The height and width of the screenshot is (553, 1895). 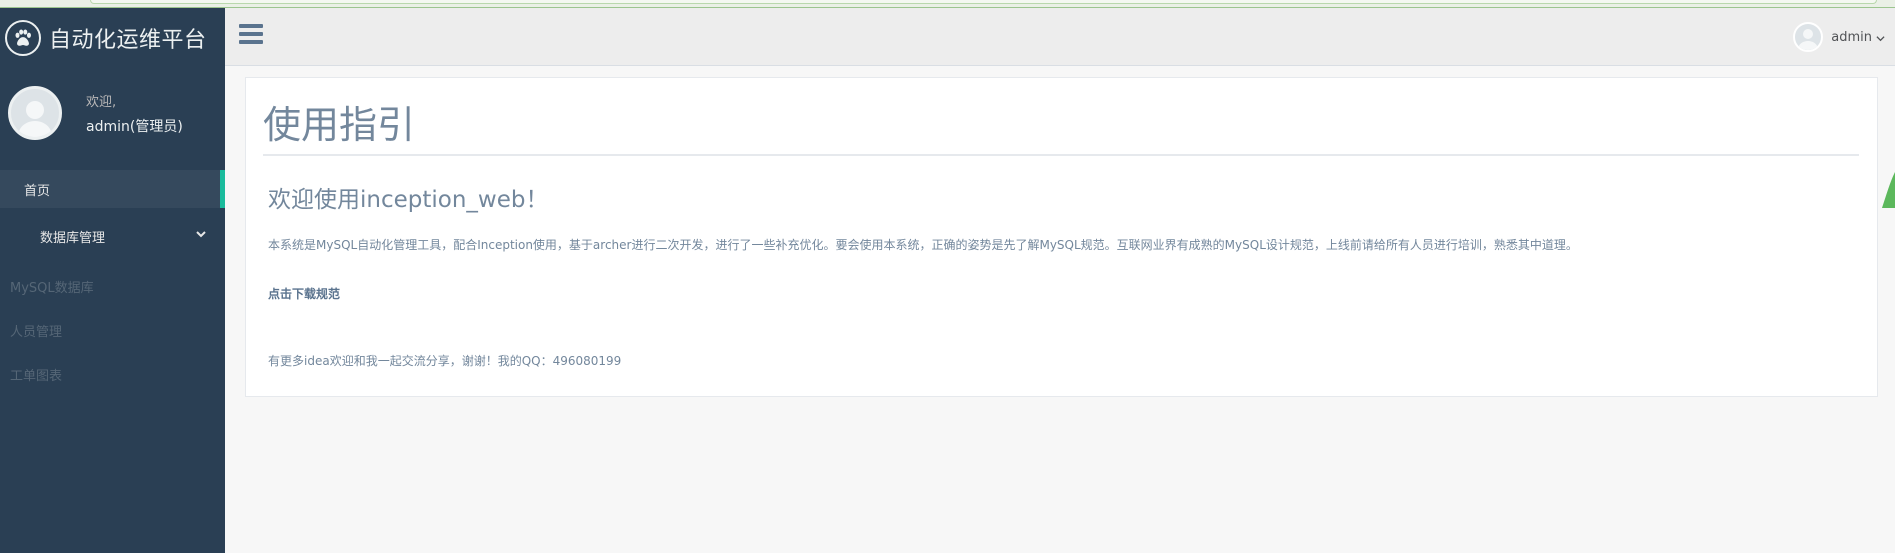 What do you see at coordinates (408, 200) in the screenshot?
I see `welcome-heading: 欢迎使用inception_web！` at bounding box center [408, 200].